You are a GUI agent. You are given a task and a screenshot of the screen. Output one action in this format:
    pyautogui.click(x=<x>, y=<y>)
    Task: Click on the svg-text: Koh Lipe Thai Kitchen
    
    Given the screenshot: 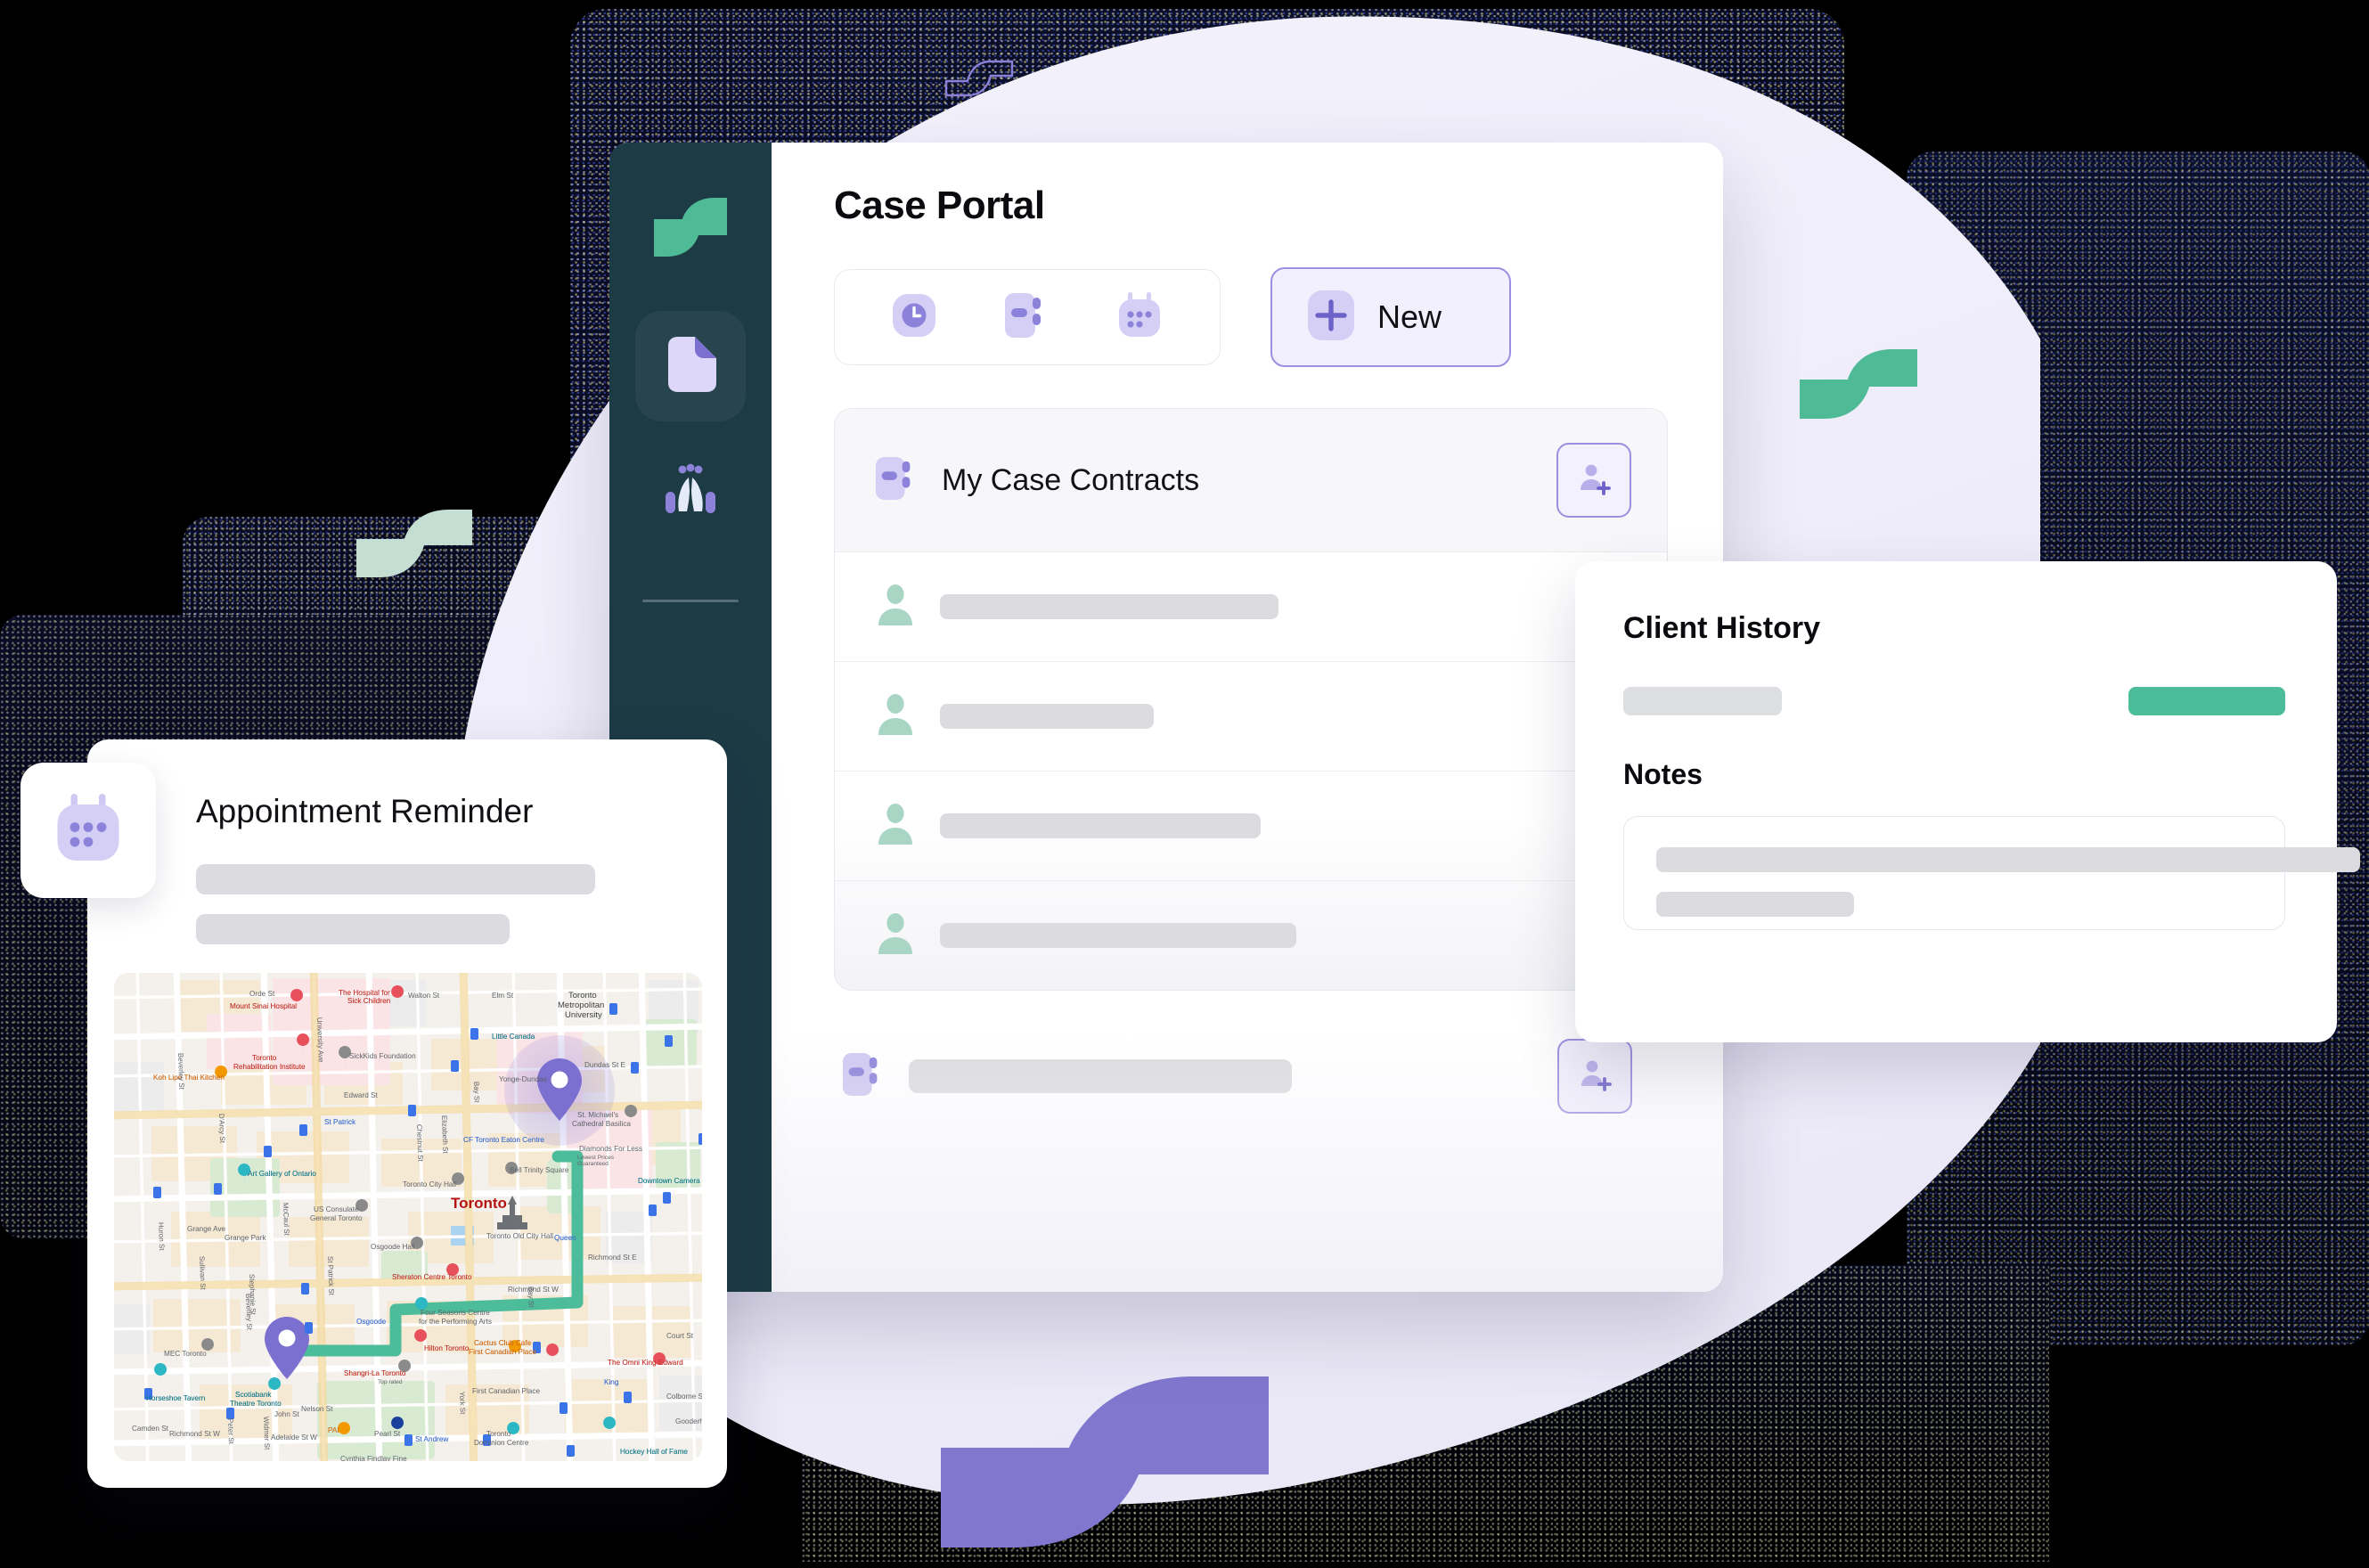 What is the action you would take?
    pyautogui.click(x=189, y=1078)
    